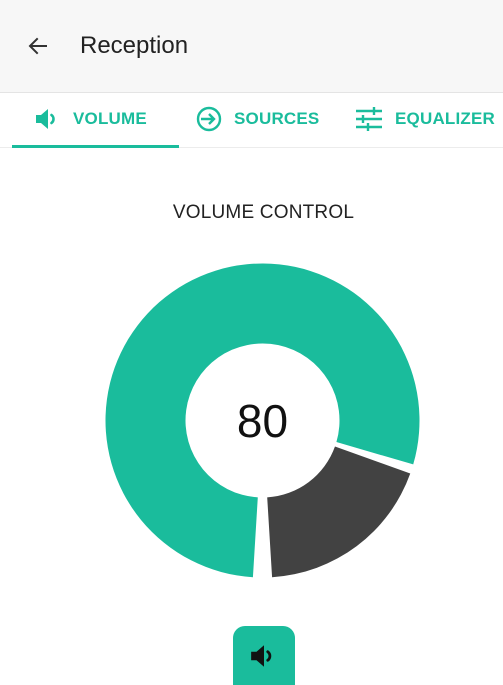 This screenshot has width=503, height=685. I want to click on tab-equalizer-label: EQUALIZER, so click(445, 118).